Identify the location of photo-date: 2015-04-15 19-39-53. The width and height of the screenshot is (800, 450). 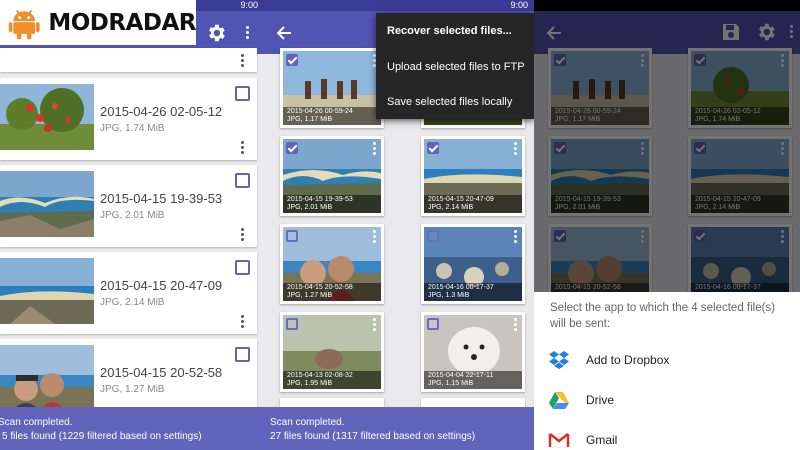
(320, 199).